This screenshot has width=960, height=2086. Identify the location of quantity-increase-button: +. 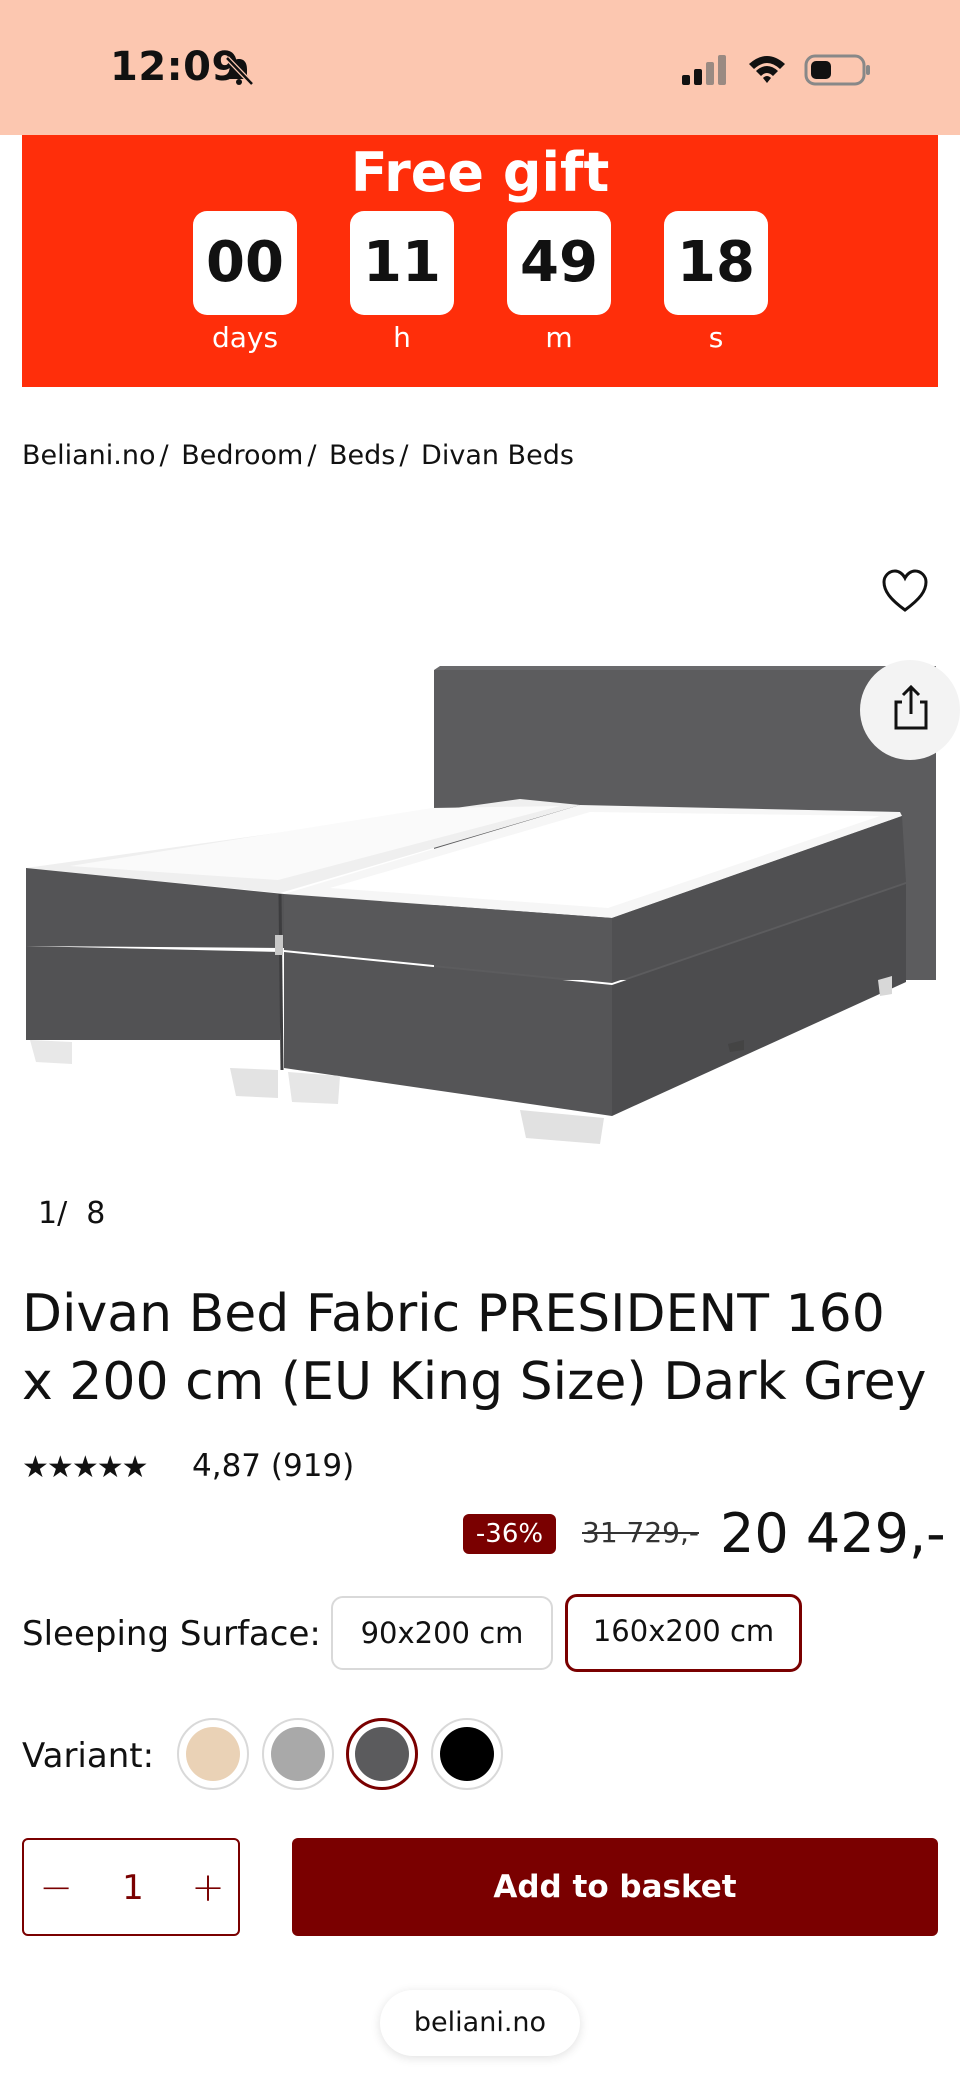
(208, 1888).